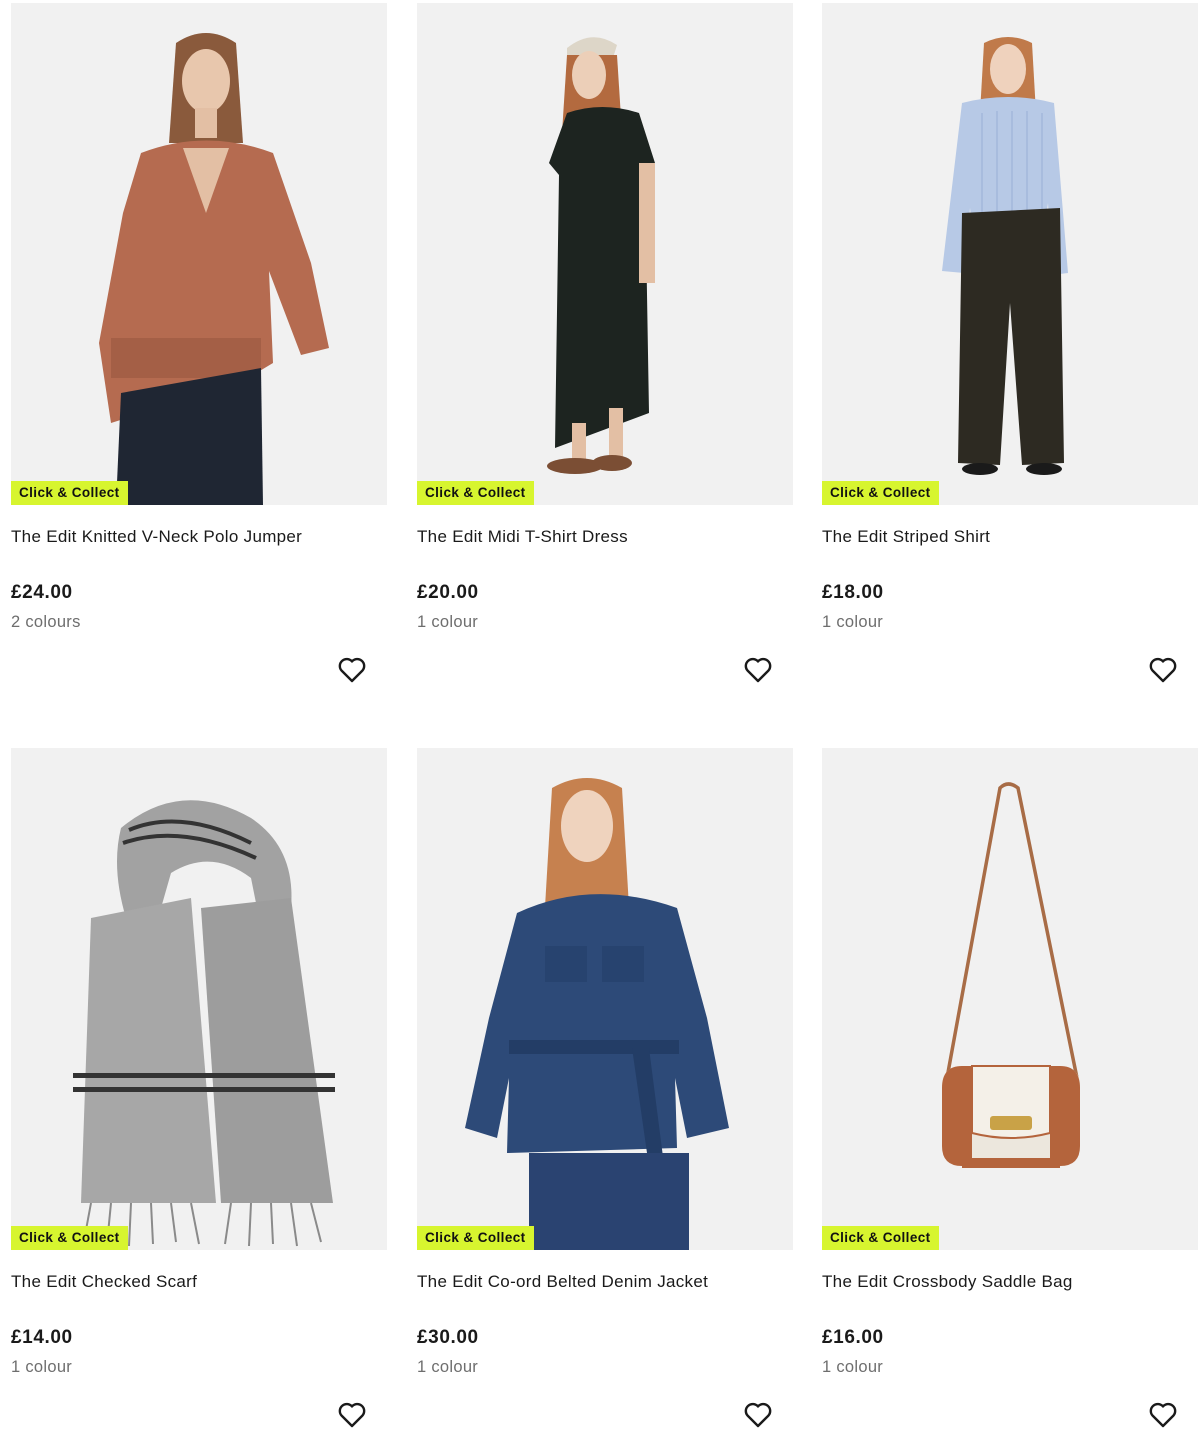 The width and height of the screenshot is (1200, 1432). I want to click on product-title: The Edit Midi T-Shirt Dress, so click(522, 537).